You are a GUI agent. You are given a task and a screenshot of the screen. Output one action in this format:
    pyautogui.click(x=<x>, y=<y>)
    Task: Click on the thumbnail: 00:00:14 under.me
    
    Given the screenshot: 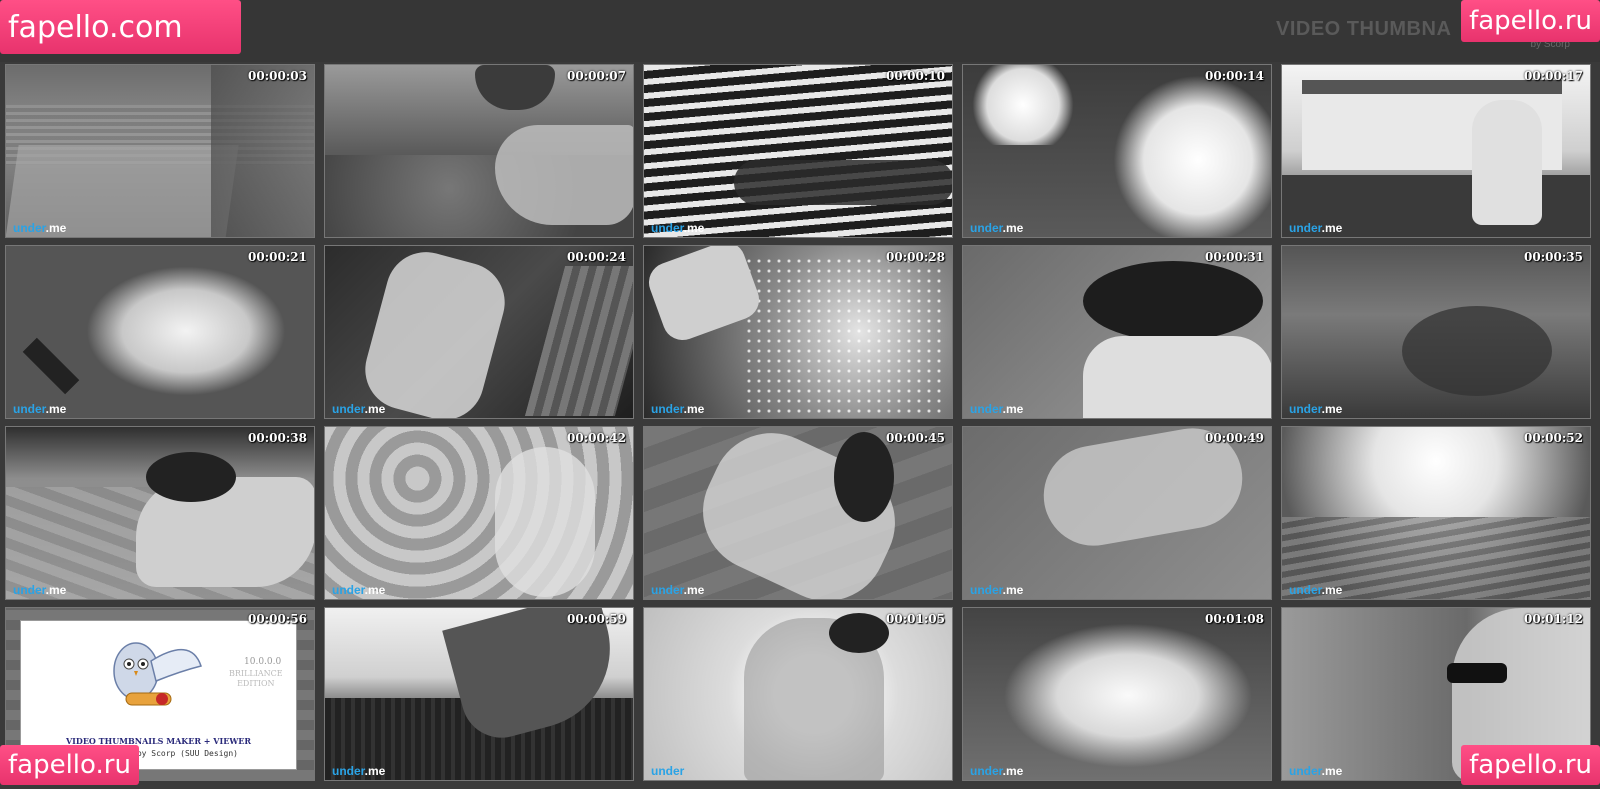 What is the action you would take?
    pyautogui.click(x=1117, y=151)
    